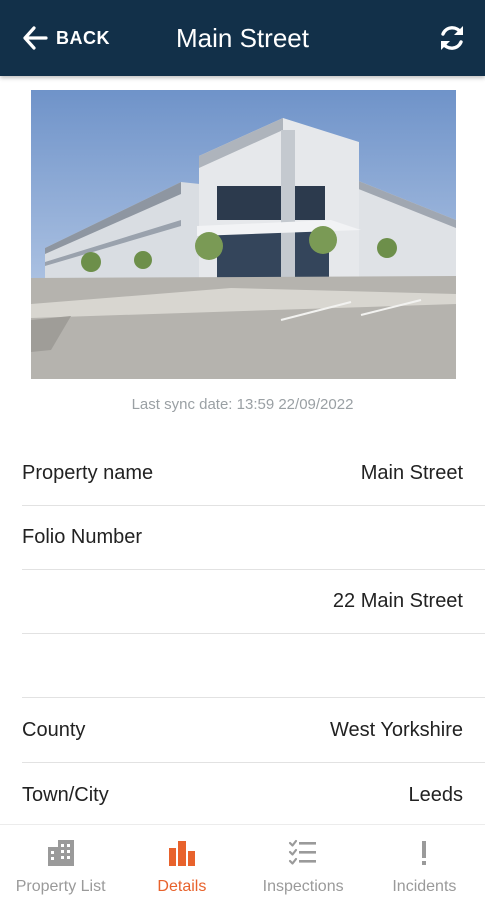  Describe the element at coordinates (242, 404) in the screenshot. I see `last-sync-date: Last sync date: 13:59 22/09/2022` at that location.